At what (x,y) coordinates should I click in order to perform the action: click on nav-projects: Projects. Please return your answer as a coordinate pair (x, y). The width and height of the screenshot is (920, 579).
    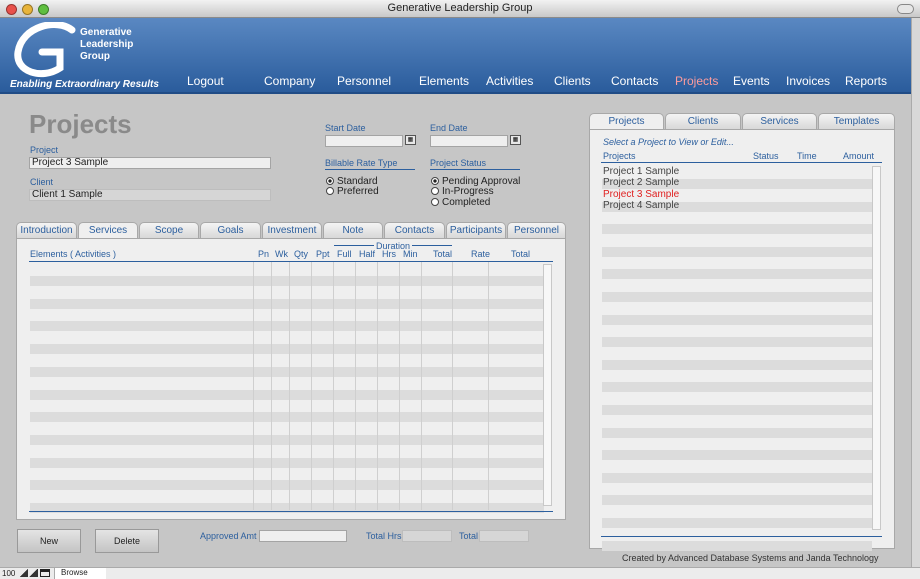
    Looking at the image, I should click on (696, 81).